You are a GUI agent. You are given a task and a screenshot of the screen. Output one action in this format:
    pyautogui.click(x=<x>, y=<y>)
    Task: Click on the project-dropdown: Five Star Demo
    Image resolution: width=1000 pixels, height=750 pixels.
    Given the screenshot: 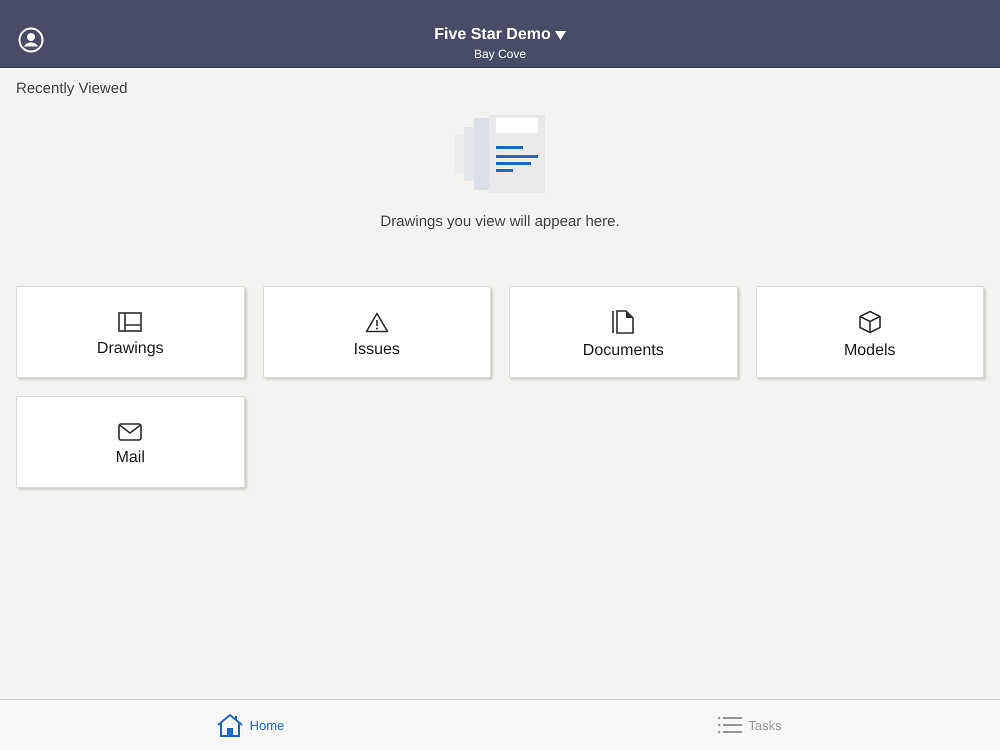 What is the action you would take?
    pyautogui.click(x=500, y=35)
    